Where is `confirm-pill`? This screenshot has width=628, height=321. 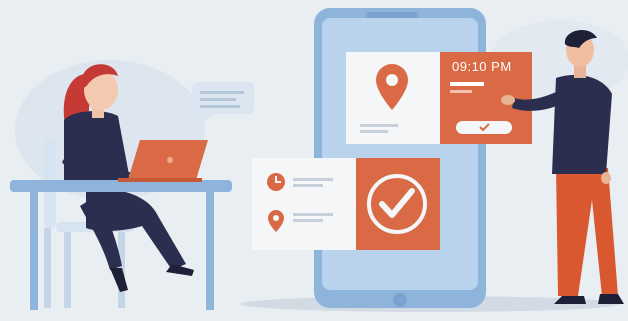
confirm-pill is located at coordinates (484, 127).